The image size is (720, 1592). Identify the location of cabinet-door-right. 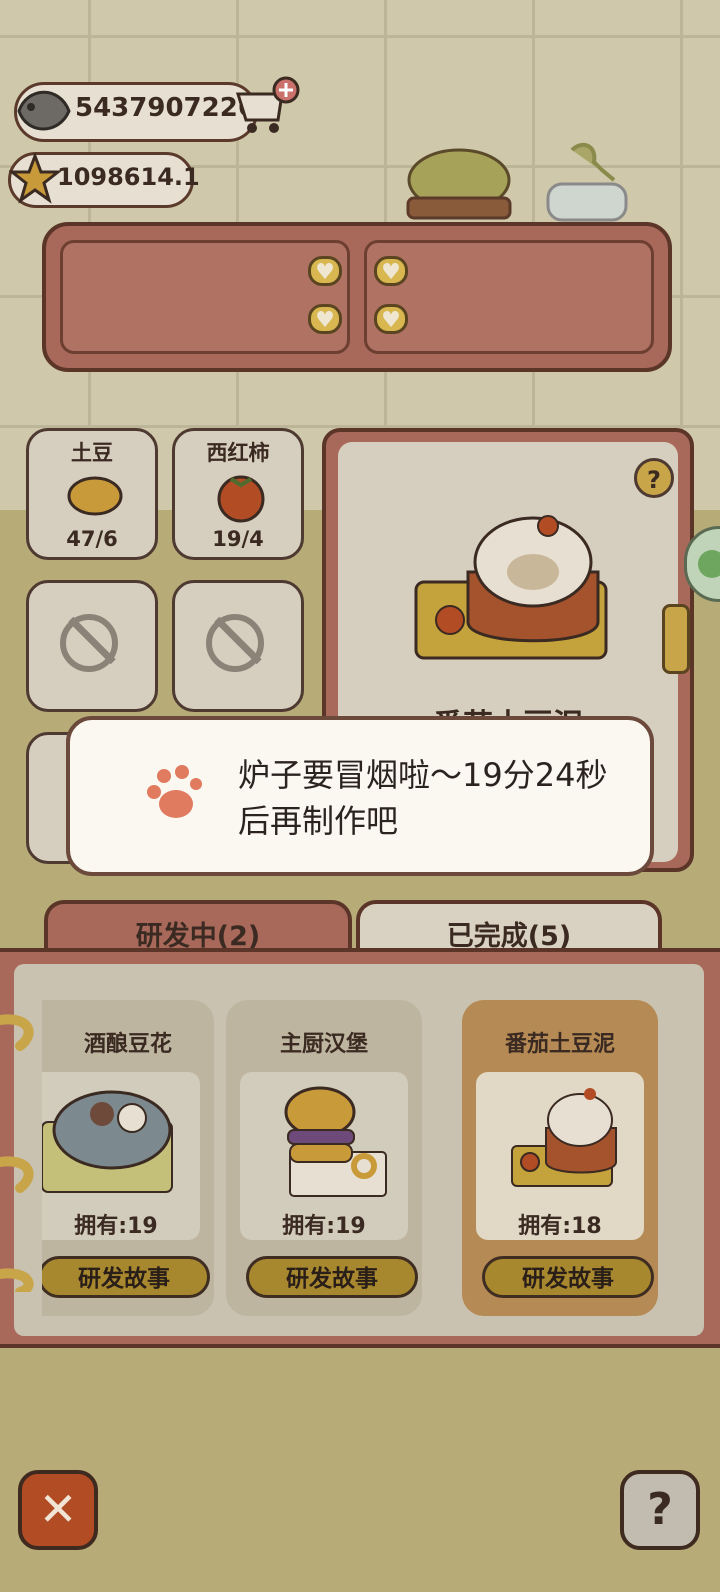
(509, 297).